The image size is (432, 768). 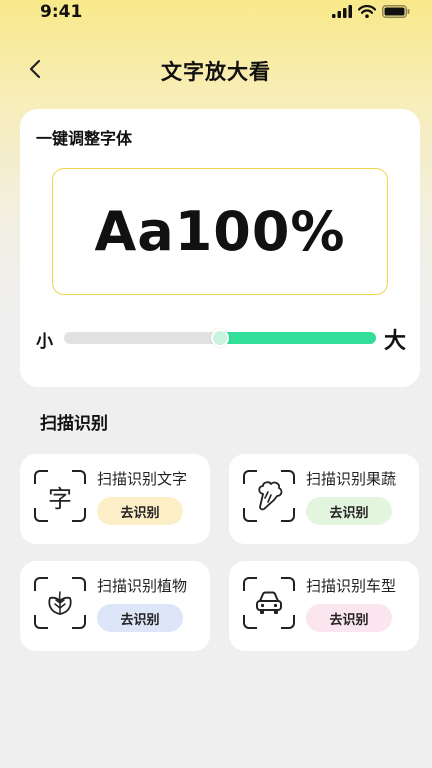 I want to click on scan-card-text: 字 扫描识别文字 去识别, so click(x=115, y=499).